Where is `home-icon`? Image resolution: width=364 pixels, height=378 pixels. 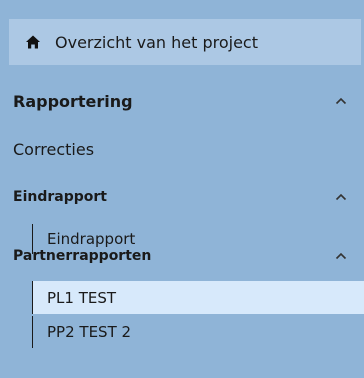 home-icon is located at coordinates (33, 42).